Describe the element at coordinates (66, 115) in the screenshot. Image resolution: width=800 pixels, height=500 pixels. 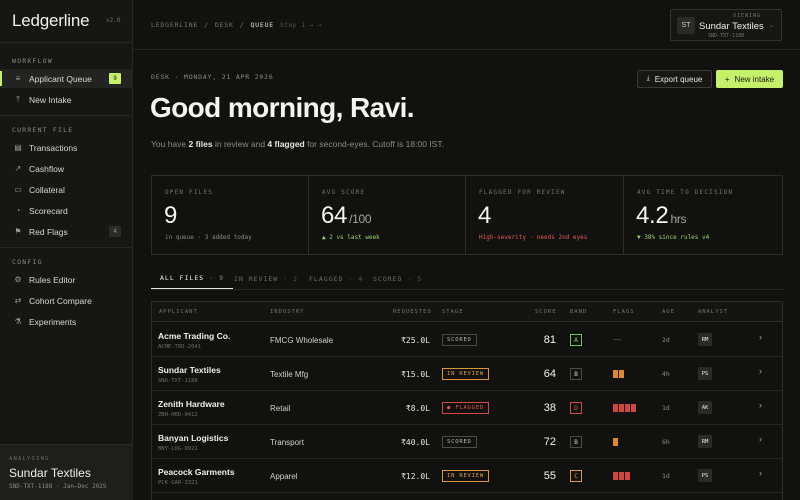
I see `sidebar-divider` at that location.